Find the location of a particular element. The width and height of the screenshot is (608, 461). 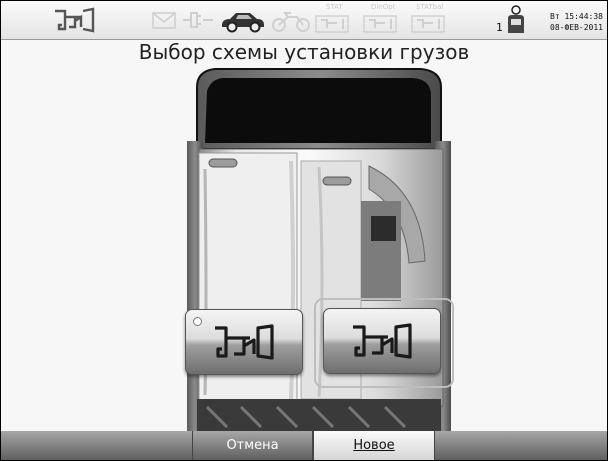

bottom-toolbar: Отмена Новое is located at coordinates (304, 445).